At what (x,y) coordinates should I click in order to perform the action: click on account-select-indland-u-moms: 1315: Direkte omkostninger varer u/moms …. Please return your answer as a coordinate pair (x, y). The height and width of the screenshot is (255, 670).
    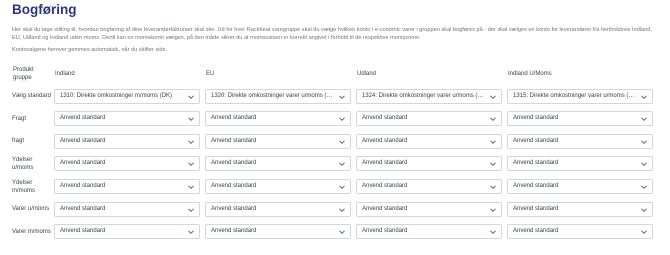
    Looking at the image, I should click on (580, 96).